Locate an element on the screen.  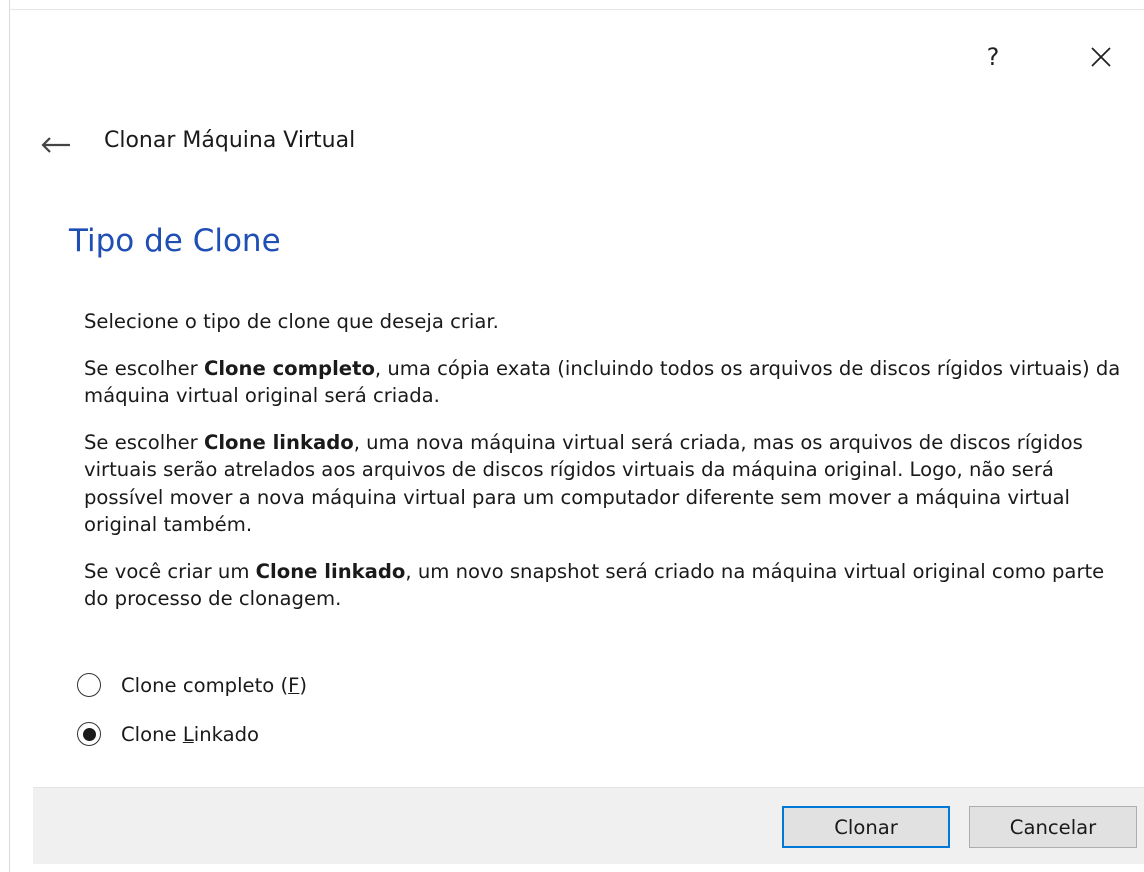
full-clone-radio-option: Clone completo (F) is located at coordinates (192, 685).